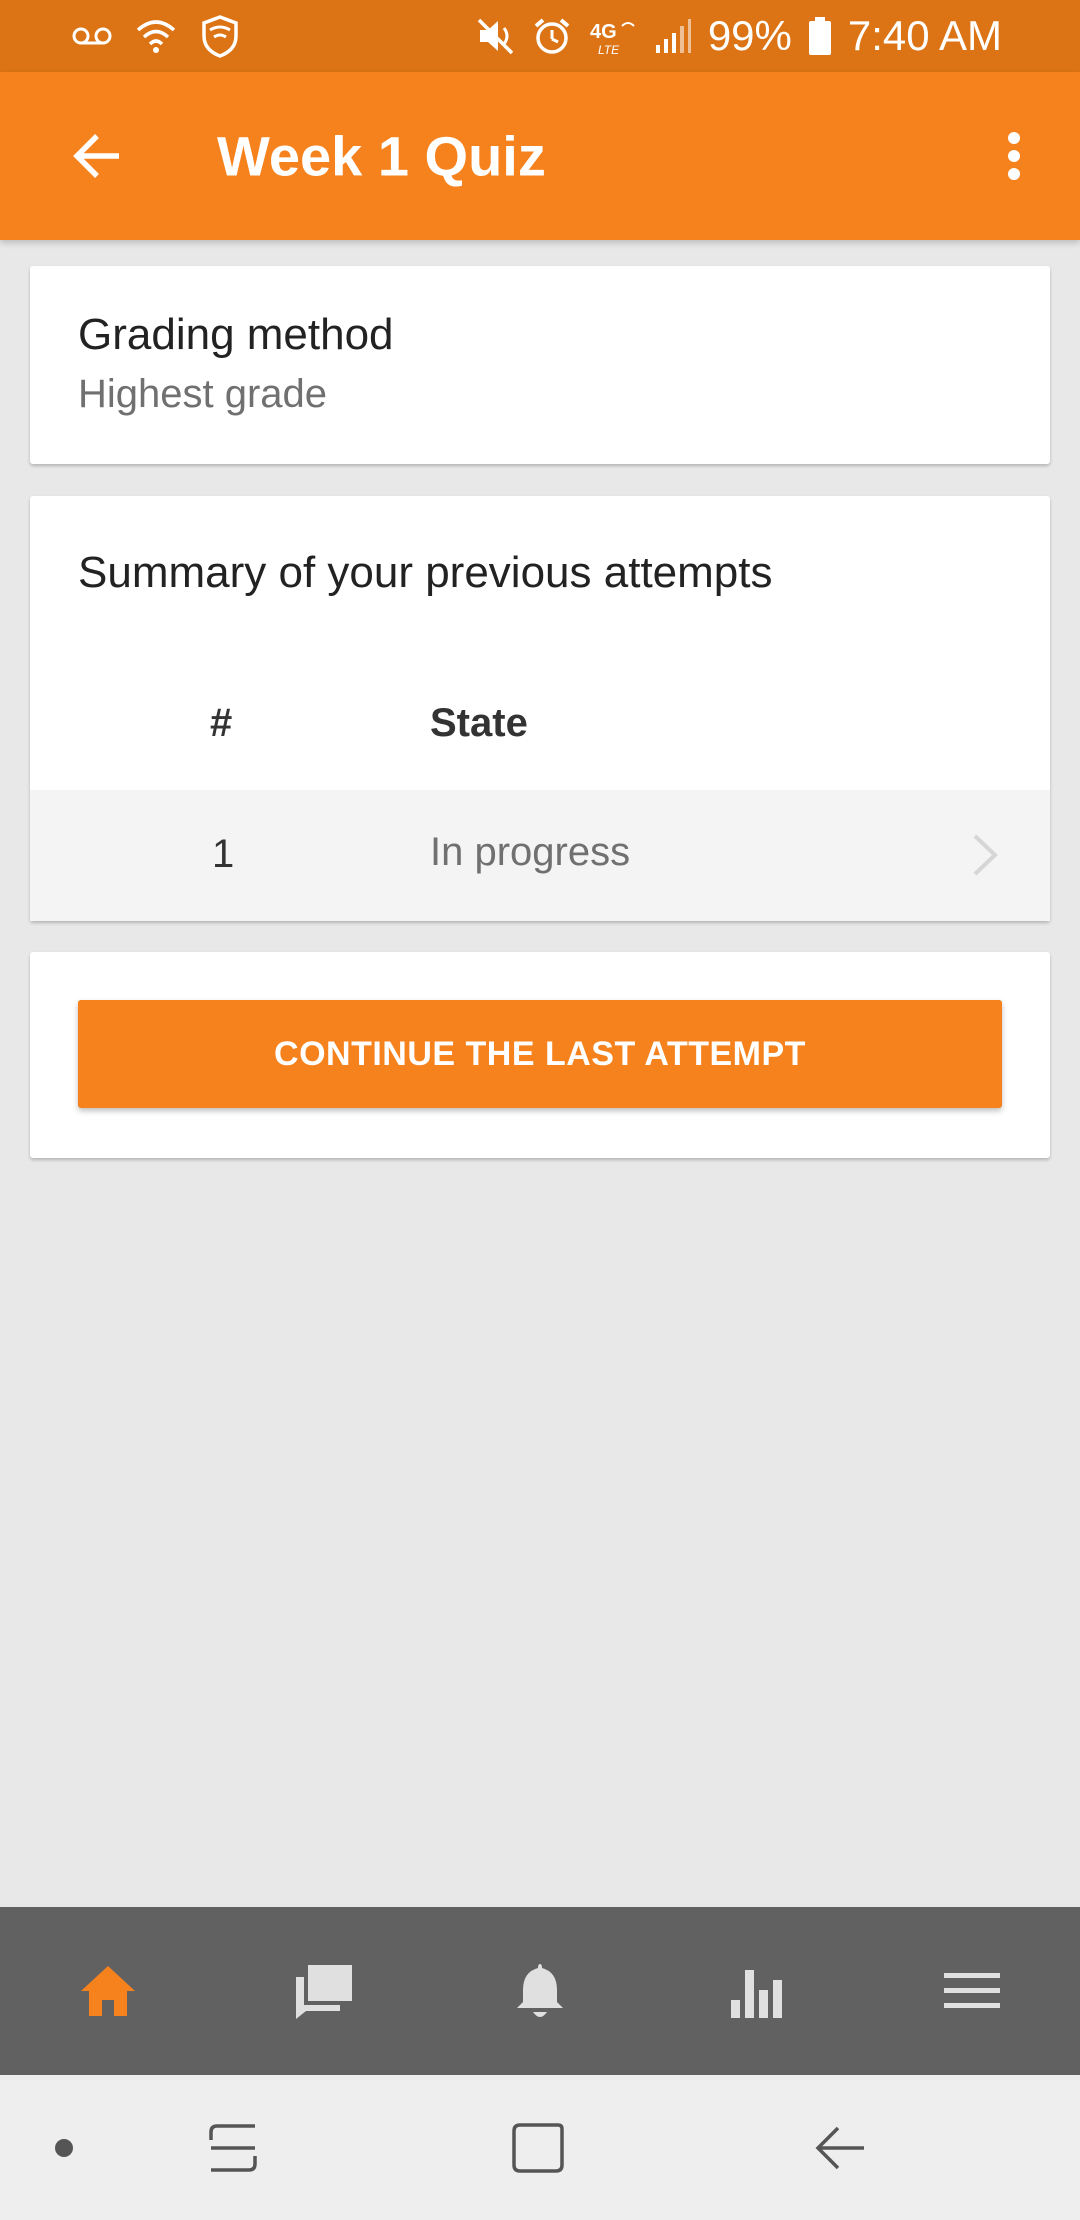 This screenshot has height=2220, width=1080. I want to click on grades-icon, so click(756, 1994).